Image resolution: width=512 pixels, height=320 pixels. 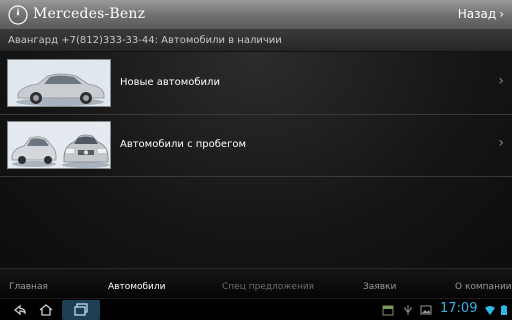 I want to click on calendar-icon, so click(x=388, y=310).